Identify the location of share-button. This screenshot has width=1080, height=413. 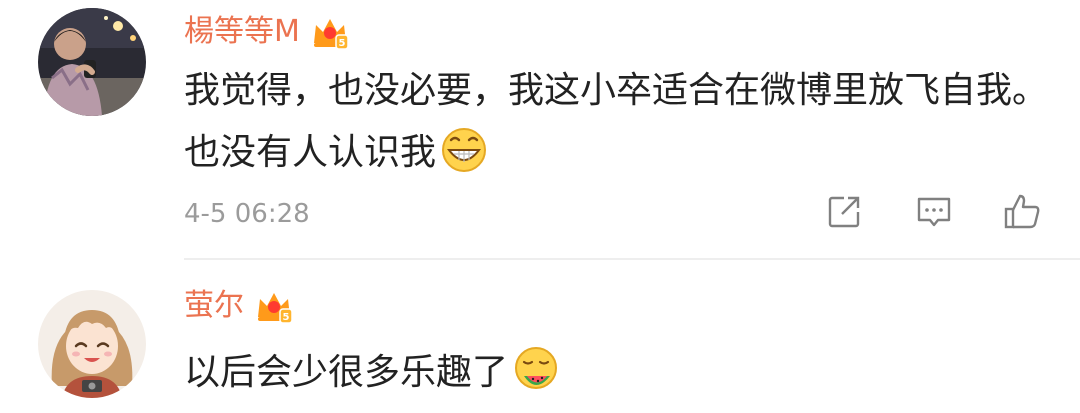
(844, 212).